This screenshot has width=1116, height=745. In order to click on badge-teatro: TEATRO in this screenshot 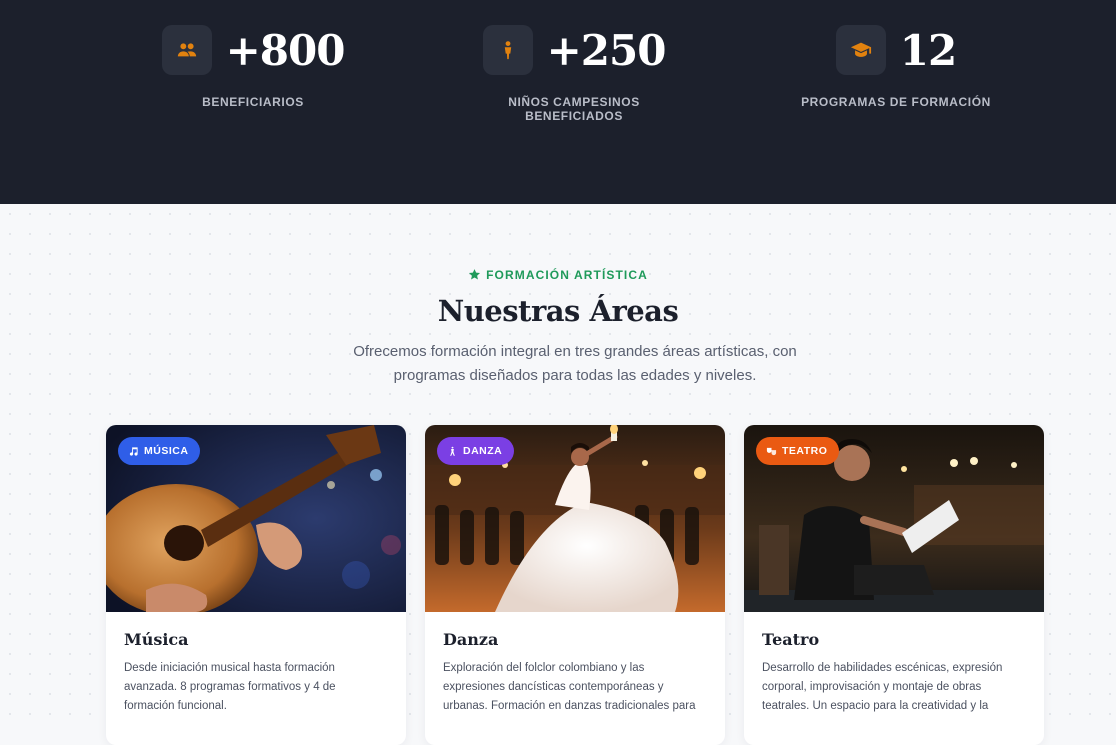, I will do `click(798, 451)`.